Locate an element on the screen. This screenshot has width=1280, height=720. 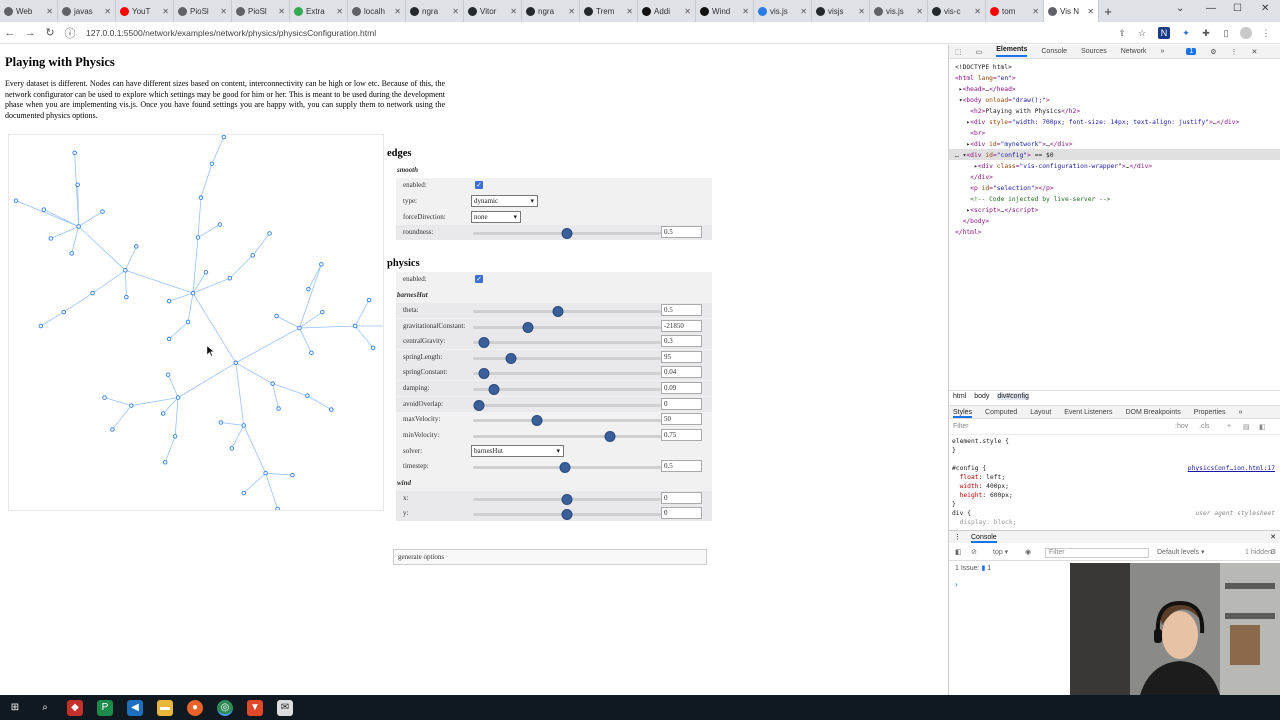
css-value: 400px; is located at coordinates (997, 486).